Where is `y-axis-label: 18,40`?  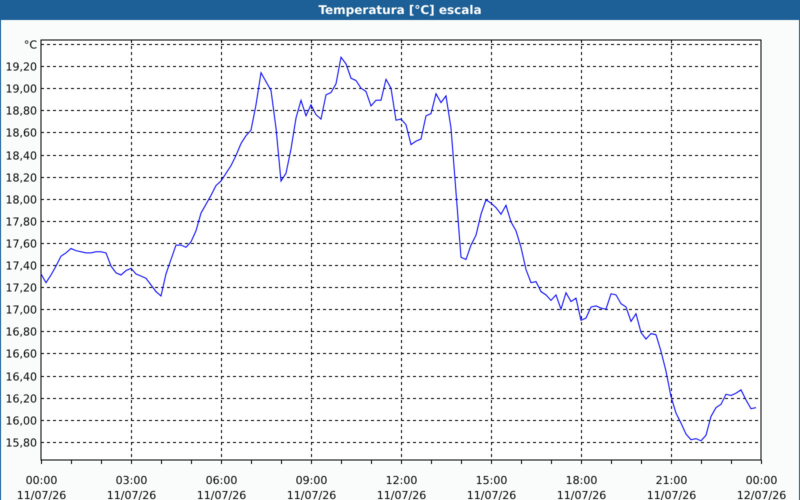
y-axis-label: 18,40 is located at coordinates (21, 156).